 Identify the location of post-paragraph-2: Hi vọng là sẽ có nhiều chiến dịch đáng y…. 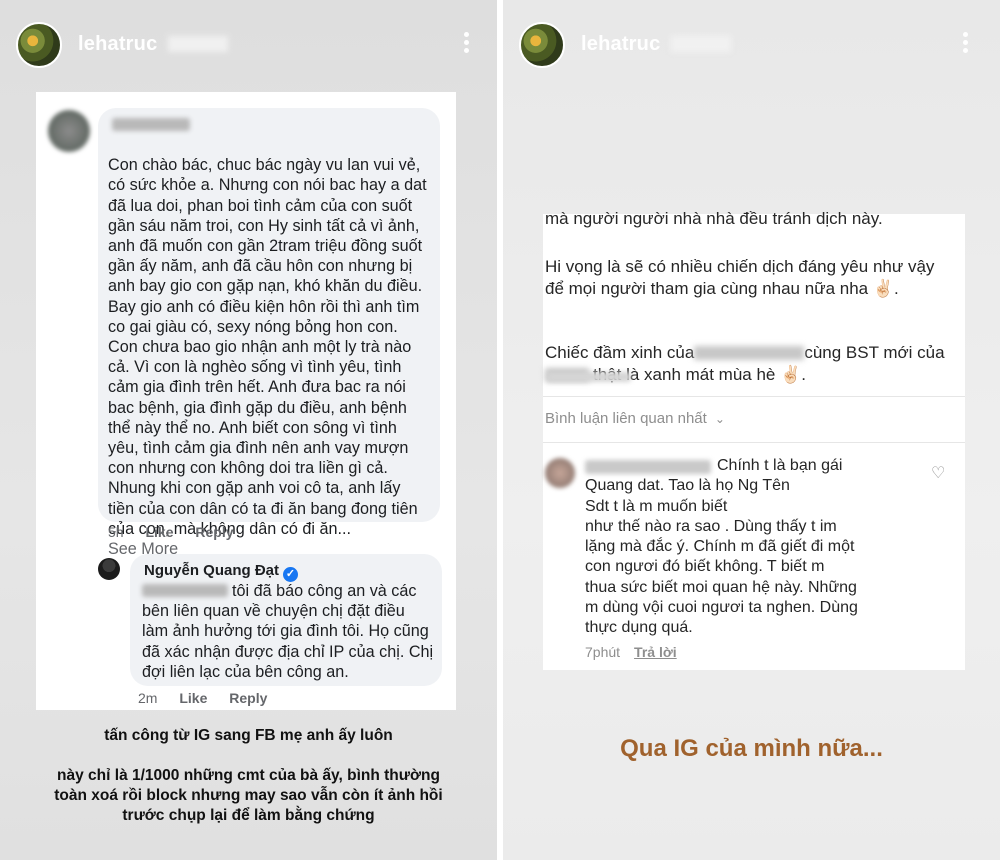
(740, 277).